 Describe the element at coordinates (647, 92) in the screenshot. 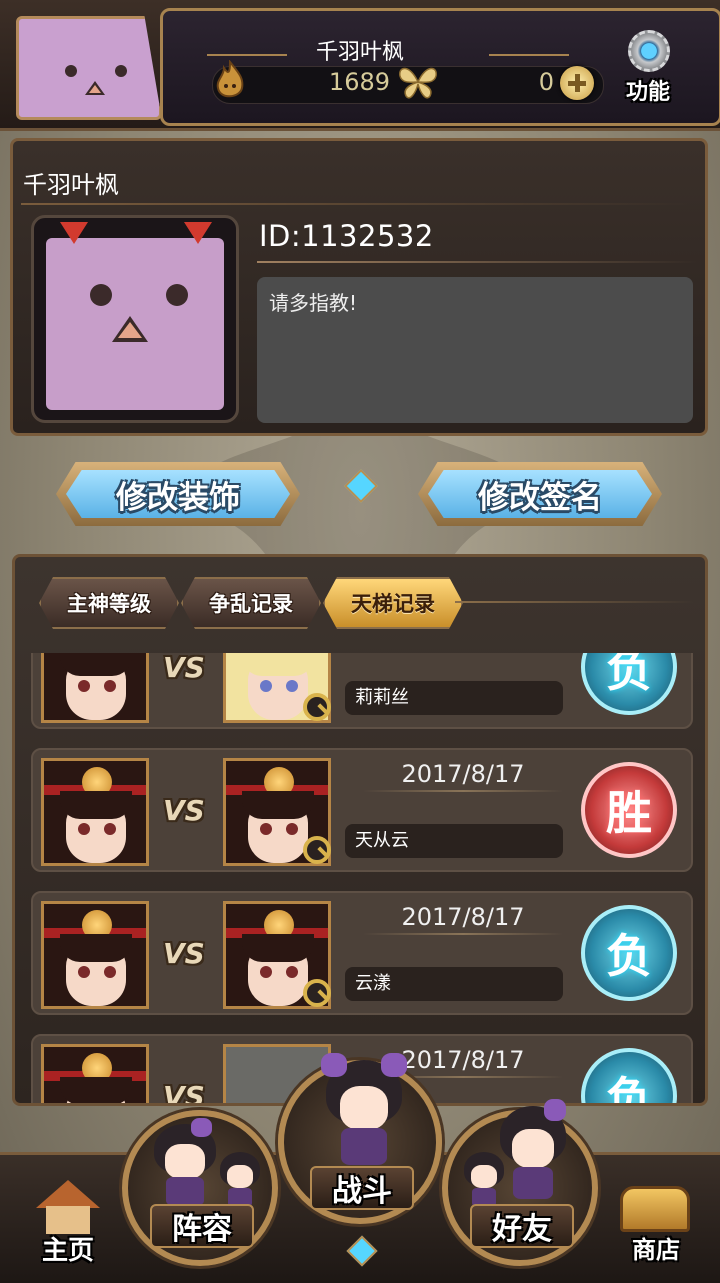

I see `function-label: 功能` at that location.